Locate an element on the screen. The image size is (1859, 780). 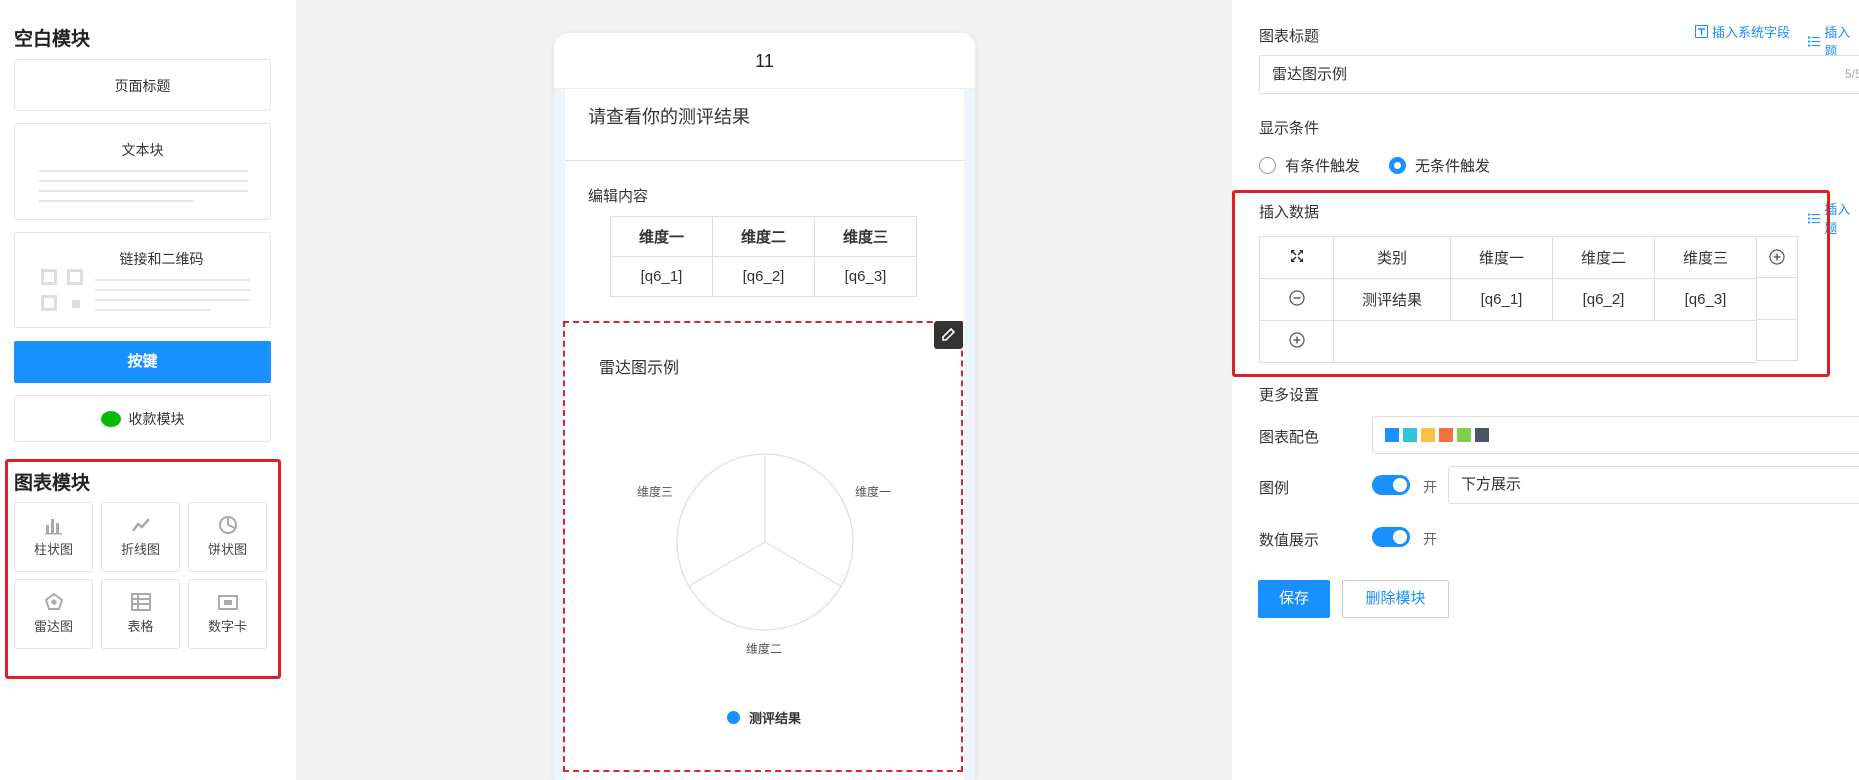
radio-unconditional: 无条件触发 is located at coordinates (1439, 165).